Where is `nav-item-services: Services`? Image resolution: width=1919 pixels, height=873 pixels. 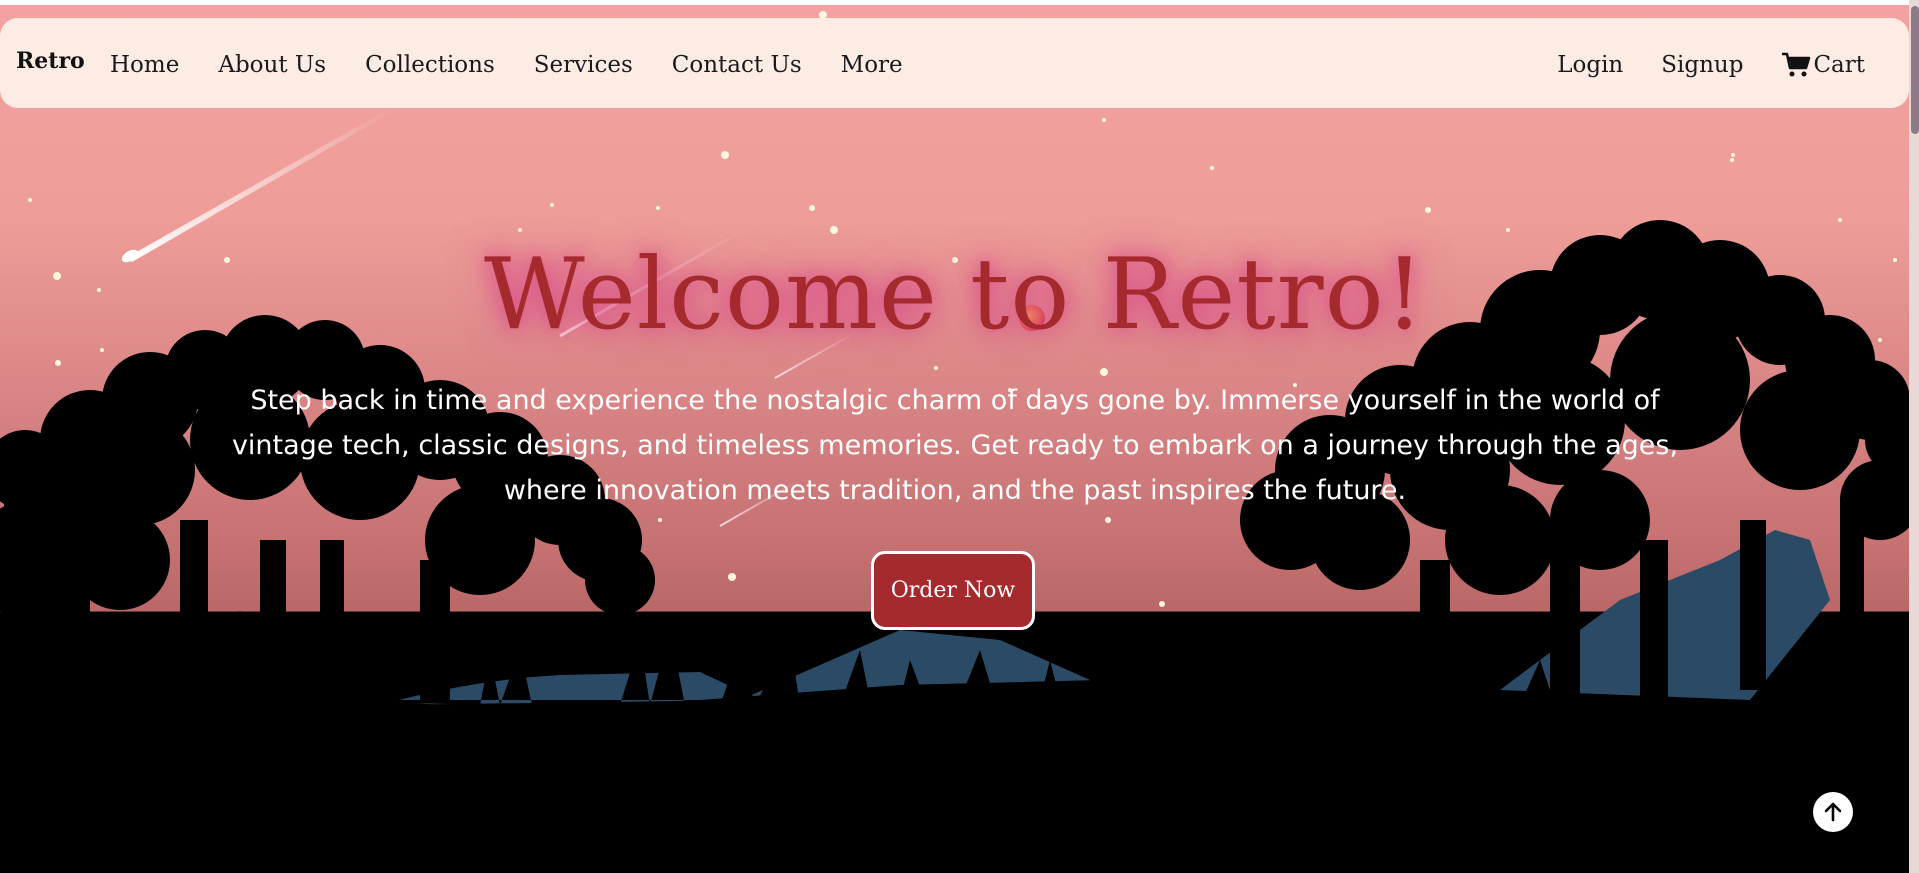
nav-item-services: Services is located at coordinates (583, 65).